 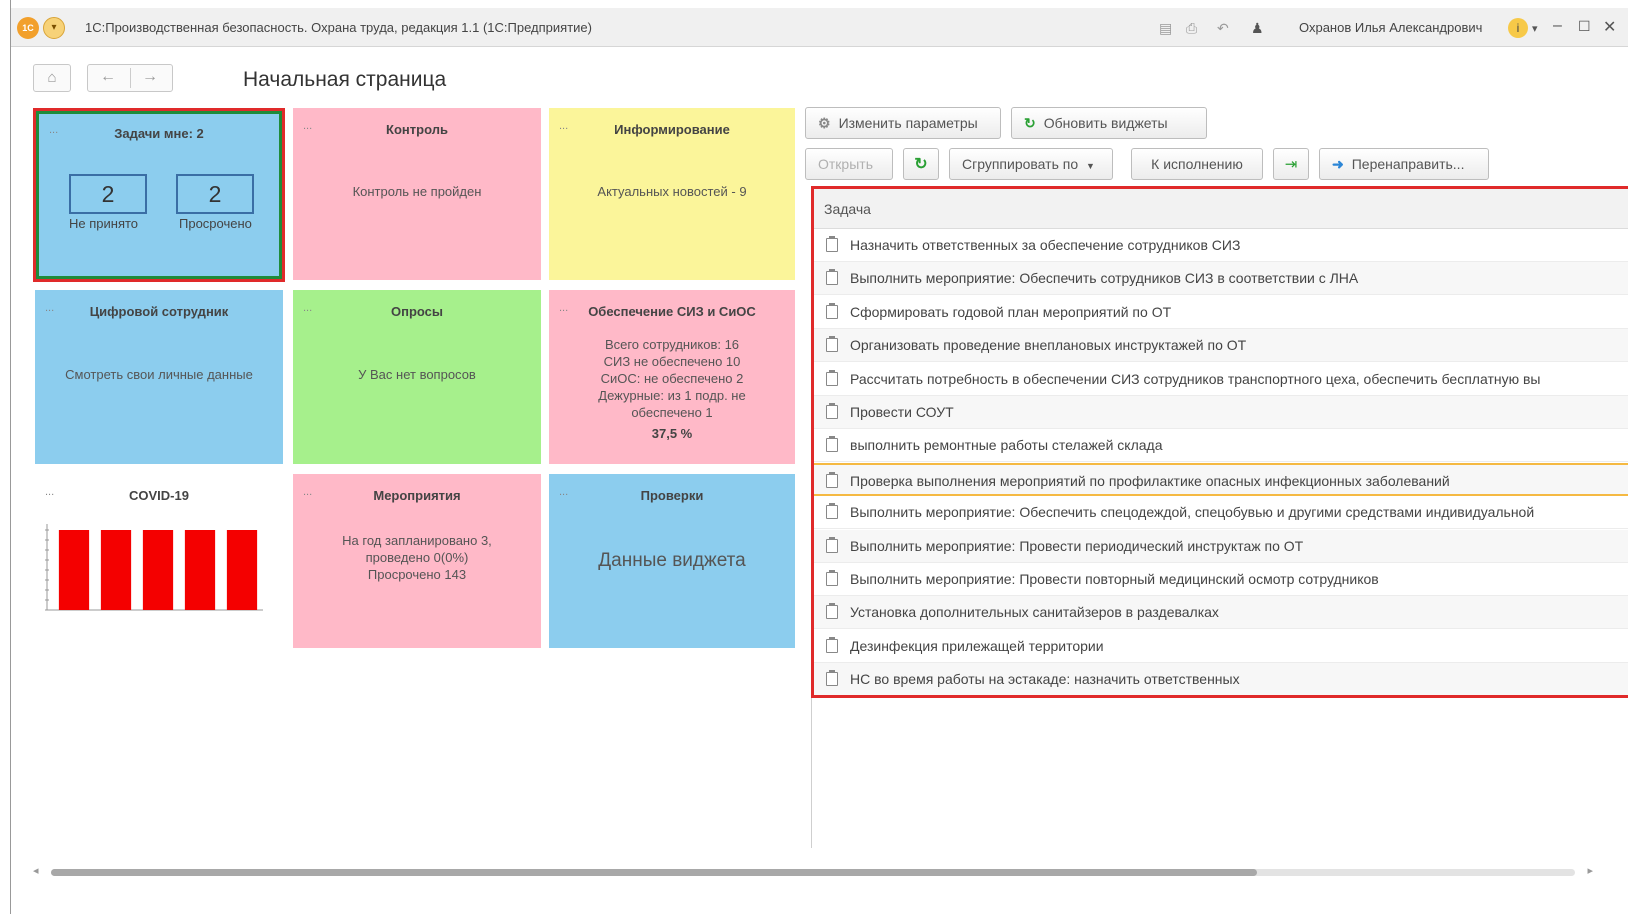 I want to click on ppe-line-duty-2: обеспечено 1, so click(x=672, y=412).